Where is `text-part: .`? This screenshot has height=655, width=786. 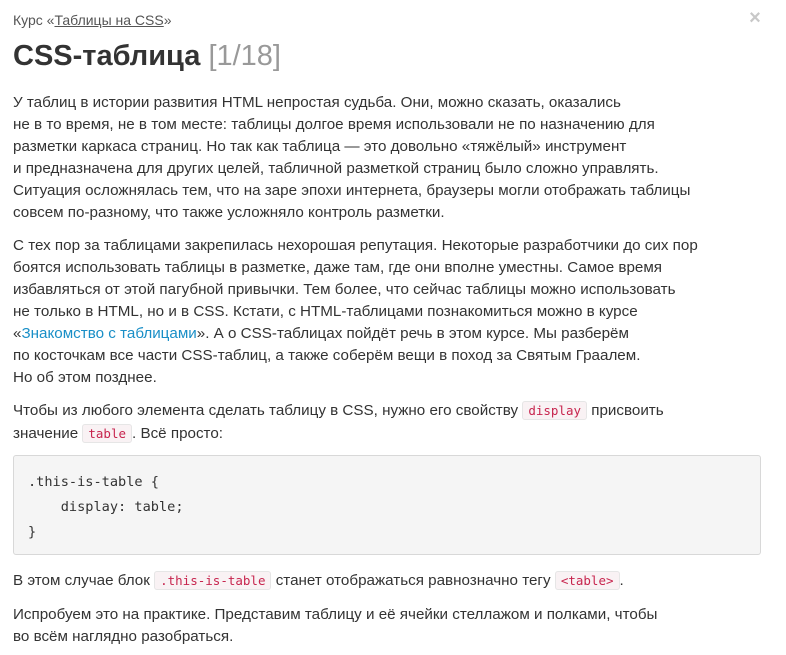
text-part: . is located at coordinates (621, 580).